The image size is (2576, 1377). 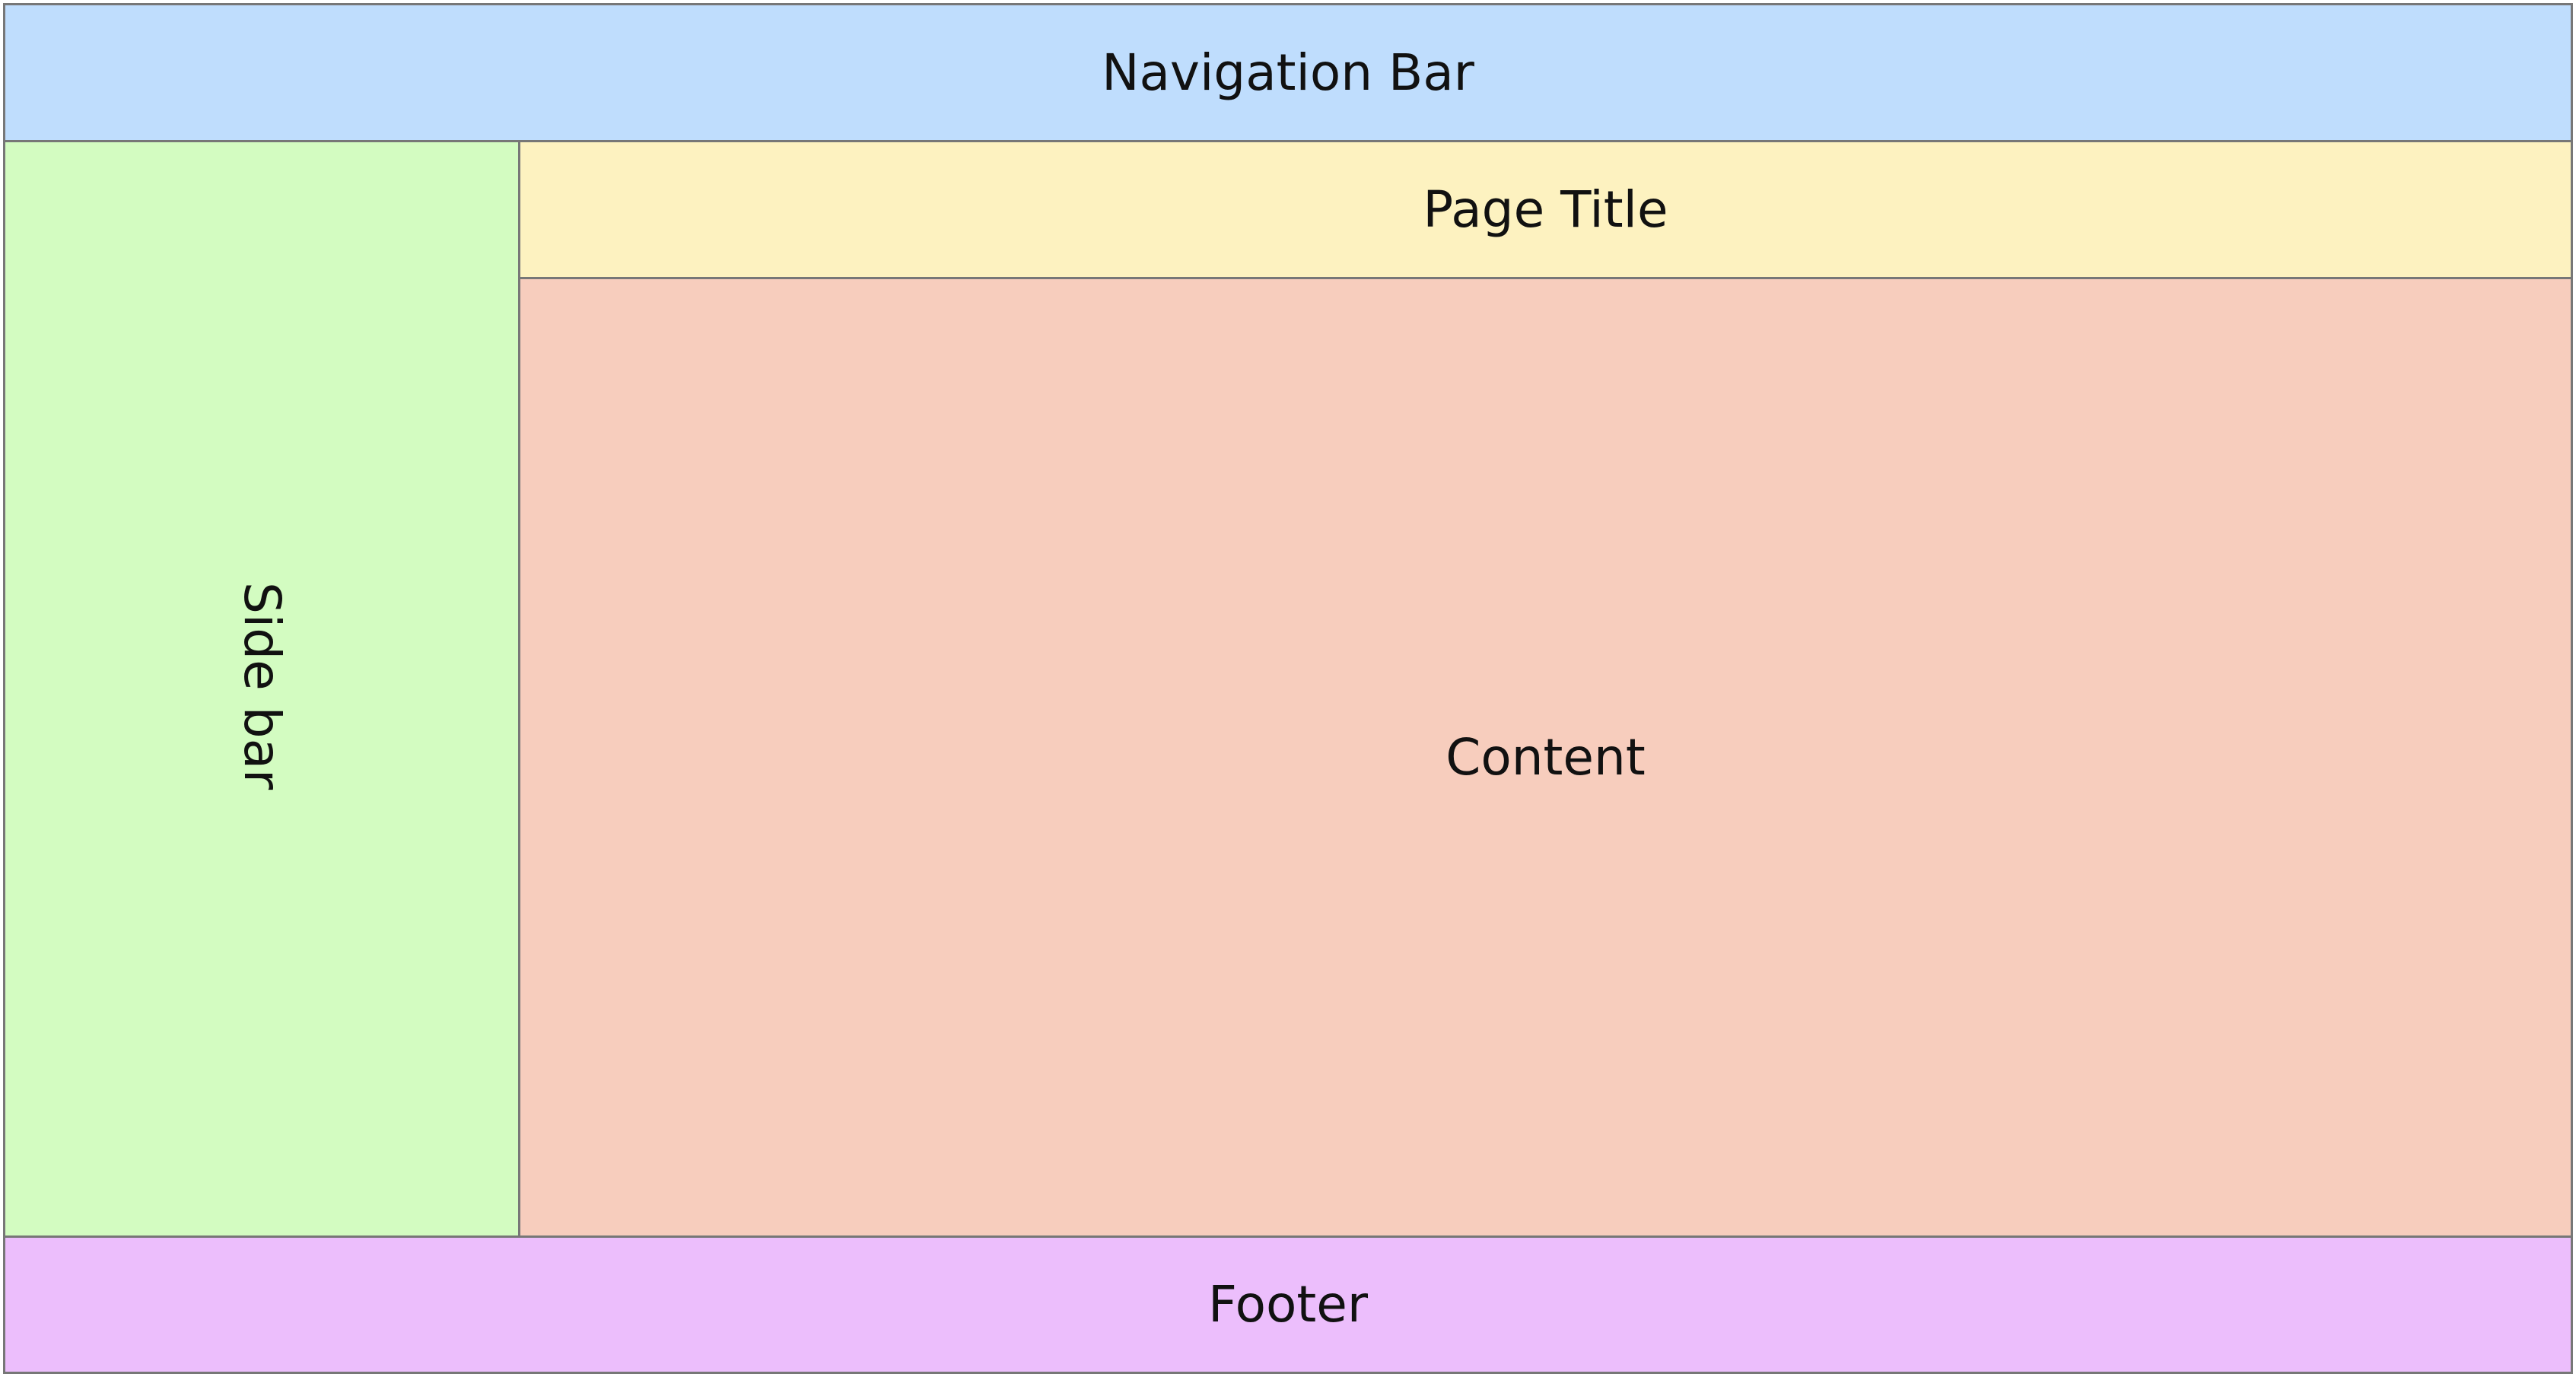 I want to click on navigation-bar-region: Navigation Bar, so click(x=1288, y=72).